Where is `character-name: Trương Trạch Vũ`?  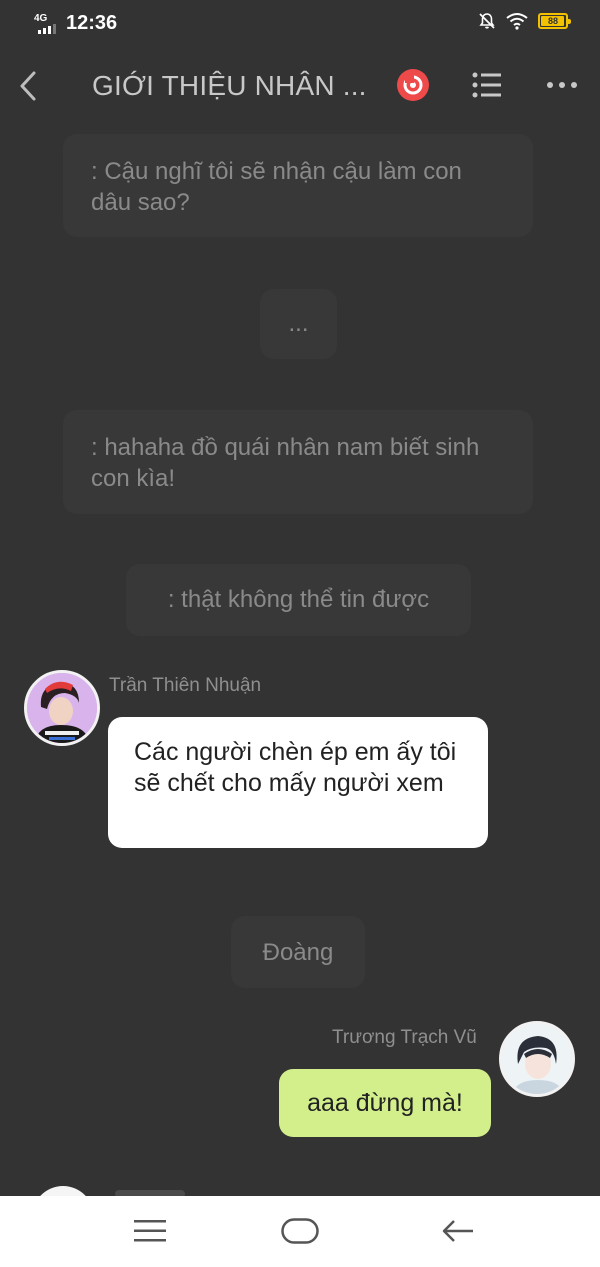
character-name: Trương Trạch Vũ is located at coordinates (404, 1037).